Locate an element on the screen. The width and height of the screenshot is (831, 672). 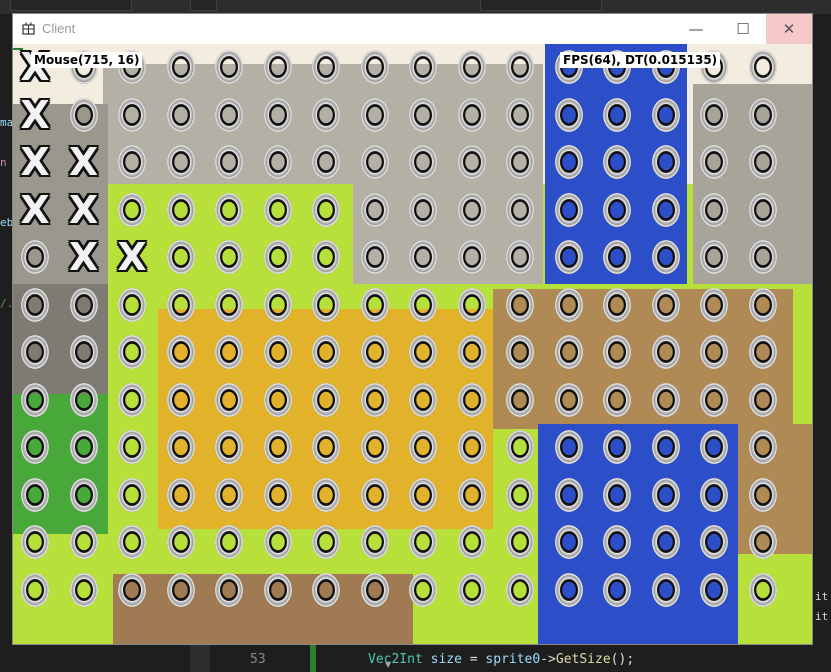
minimize-button: — is located at coordinates (696, 29).